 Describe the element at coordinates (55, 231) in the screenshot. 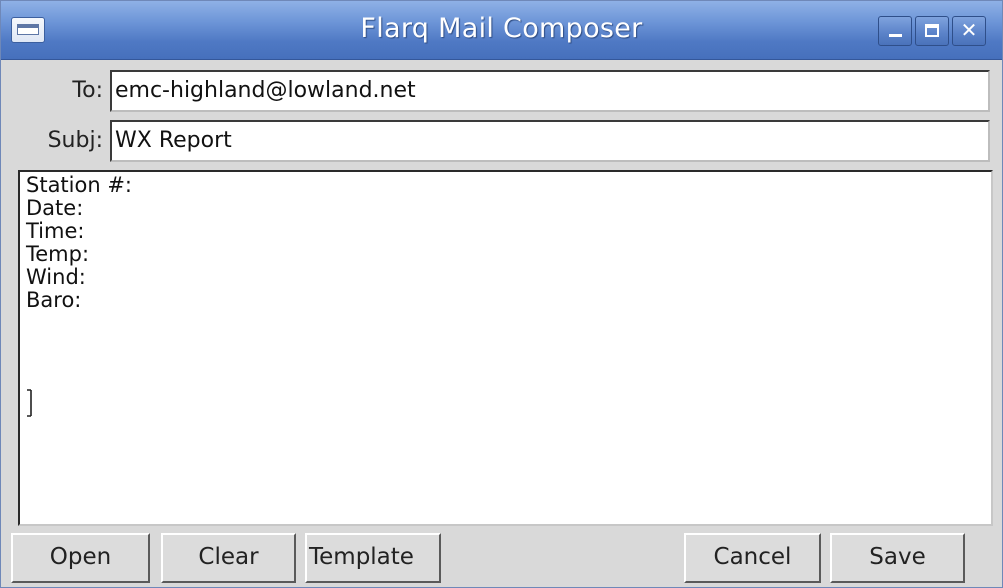

I see `body-line: Time:` at that location.